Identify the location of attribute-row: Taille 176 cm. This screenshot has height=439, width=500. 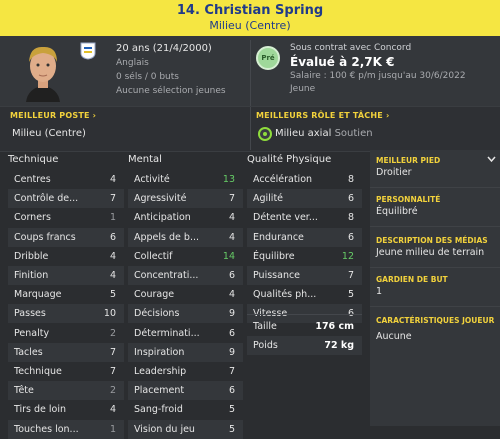
(304, 326).